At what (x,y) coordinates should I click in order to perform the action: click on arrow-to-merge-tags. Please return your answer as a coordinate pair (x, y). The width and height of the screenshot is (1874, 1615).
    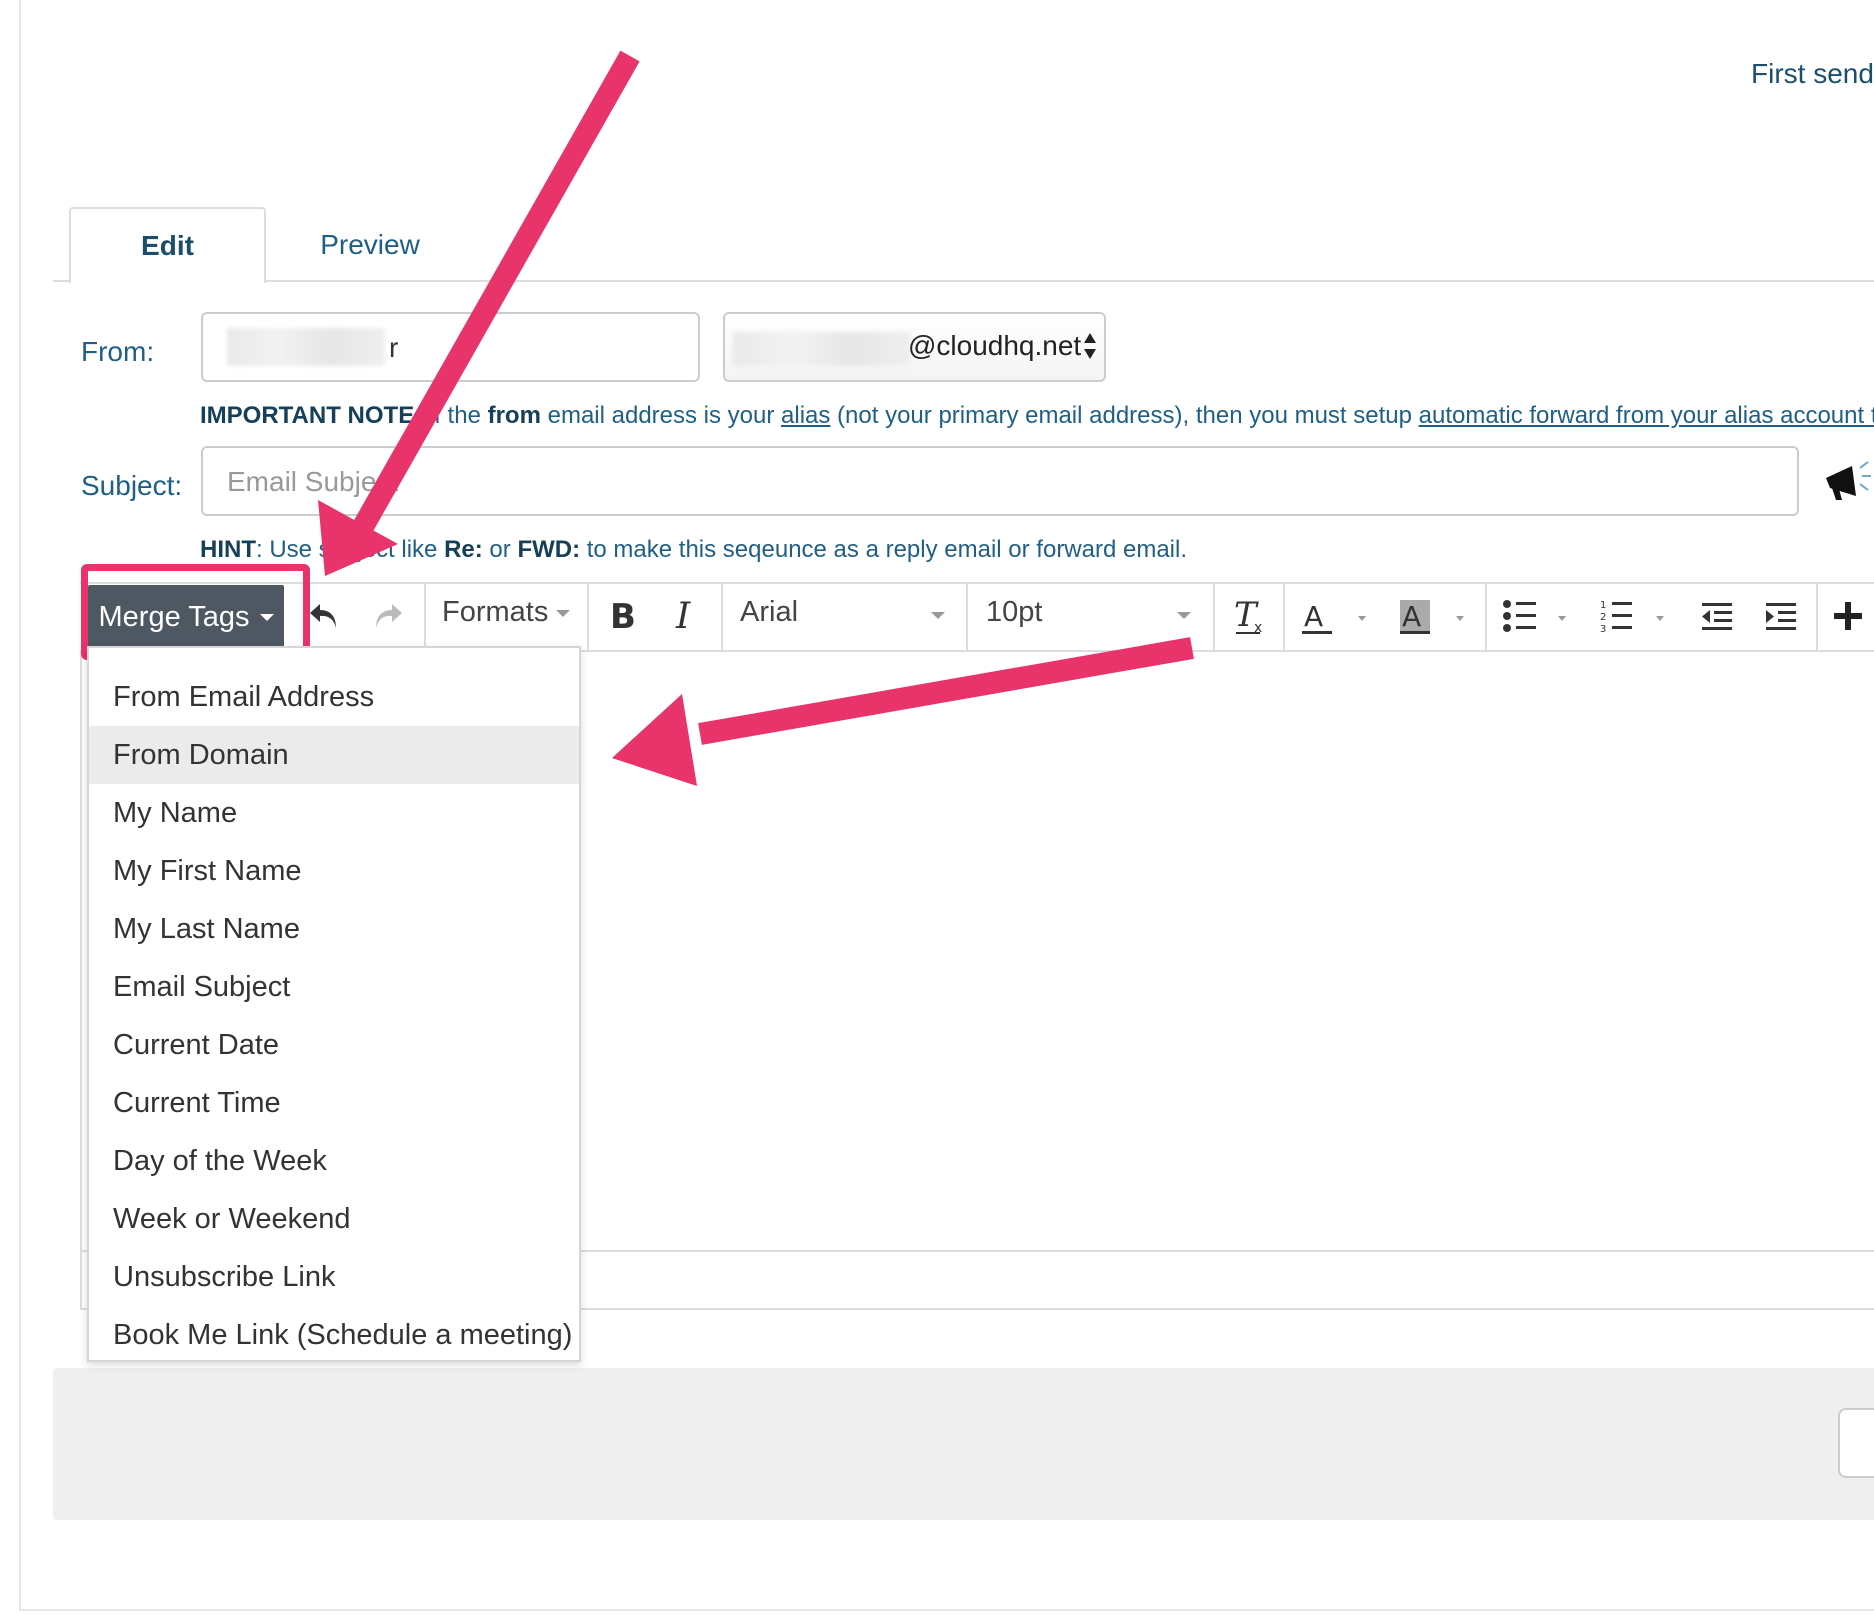
    Looking at the image, I should click on (479, 313).